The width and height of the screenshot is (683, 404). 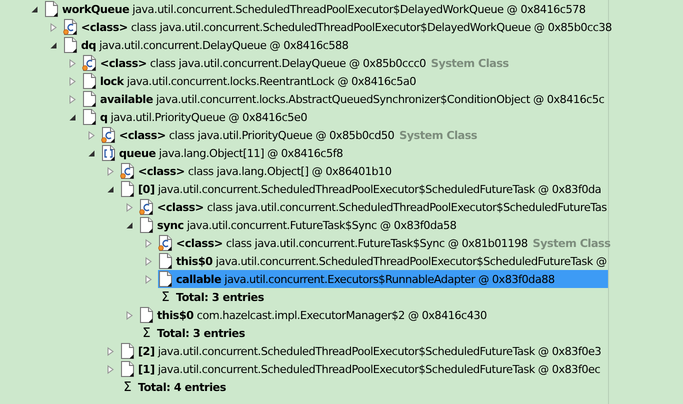 What do you see at coordinates (346, 27) in the screenshot?
I see `tree-item-label: <class> class java.util.concurrent.ScheduledThreadPoolExecutor$DelayedWorkQueue @ 0x85b0cc38` at bounding box center [346, 27].